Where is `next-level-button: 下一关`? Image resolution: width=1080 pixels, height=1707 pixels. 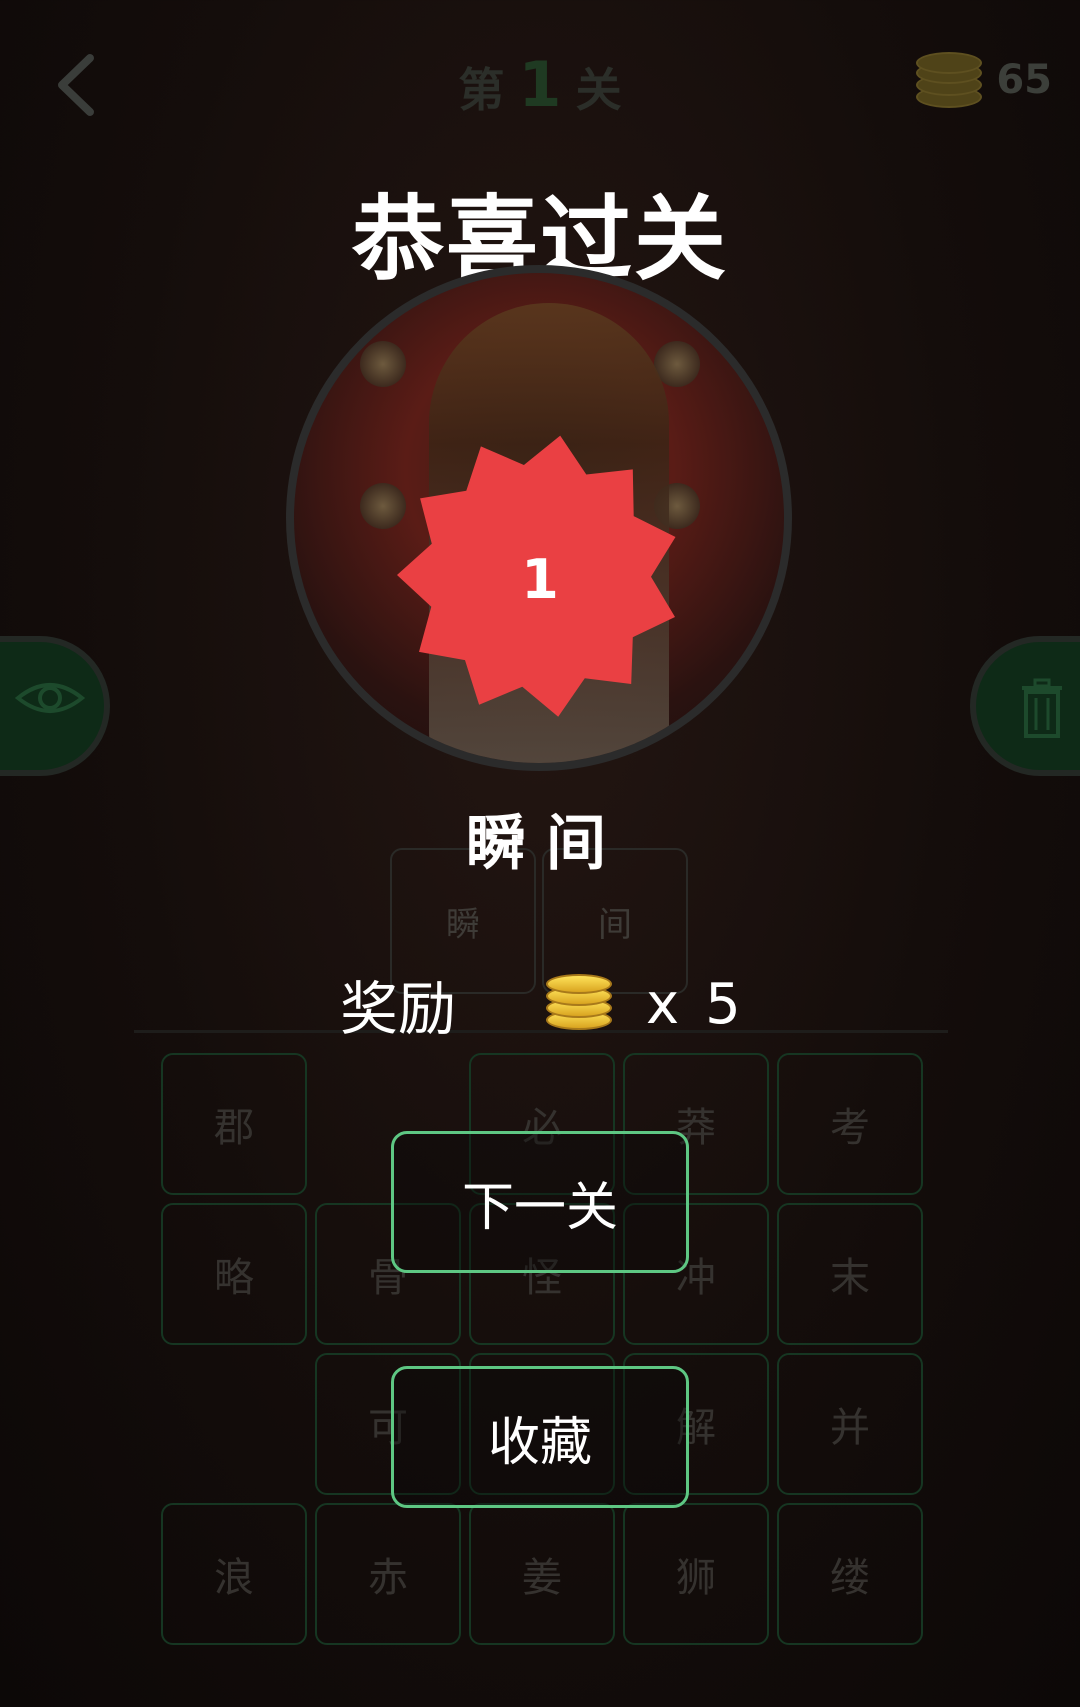
next-level-button: 下一关 is located at coordinates (540, 1202).